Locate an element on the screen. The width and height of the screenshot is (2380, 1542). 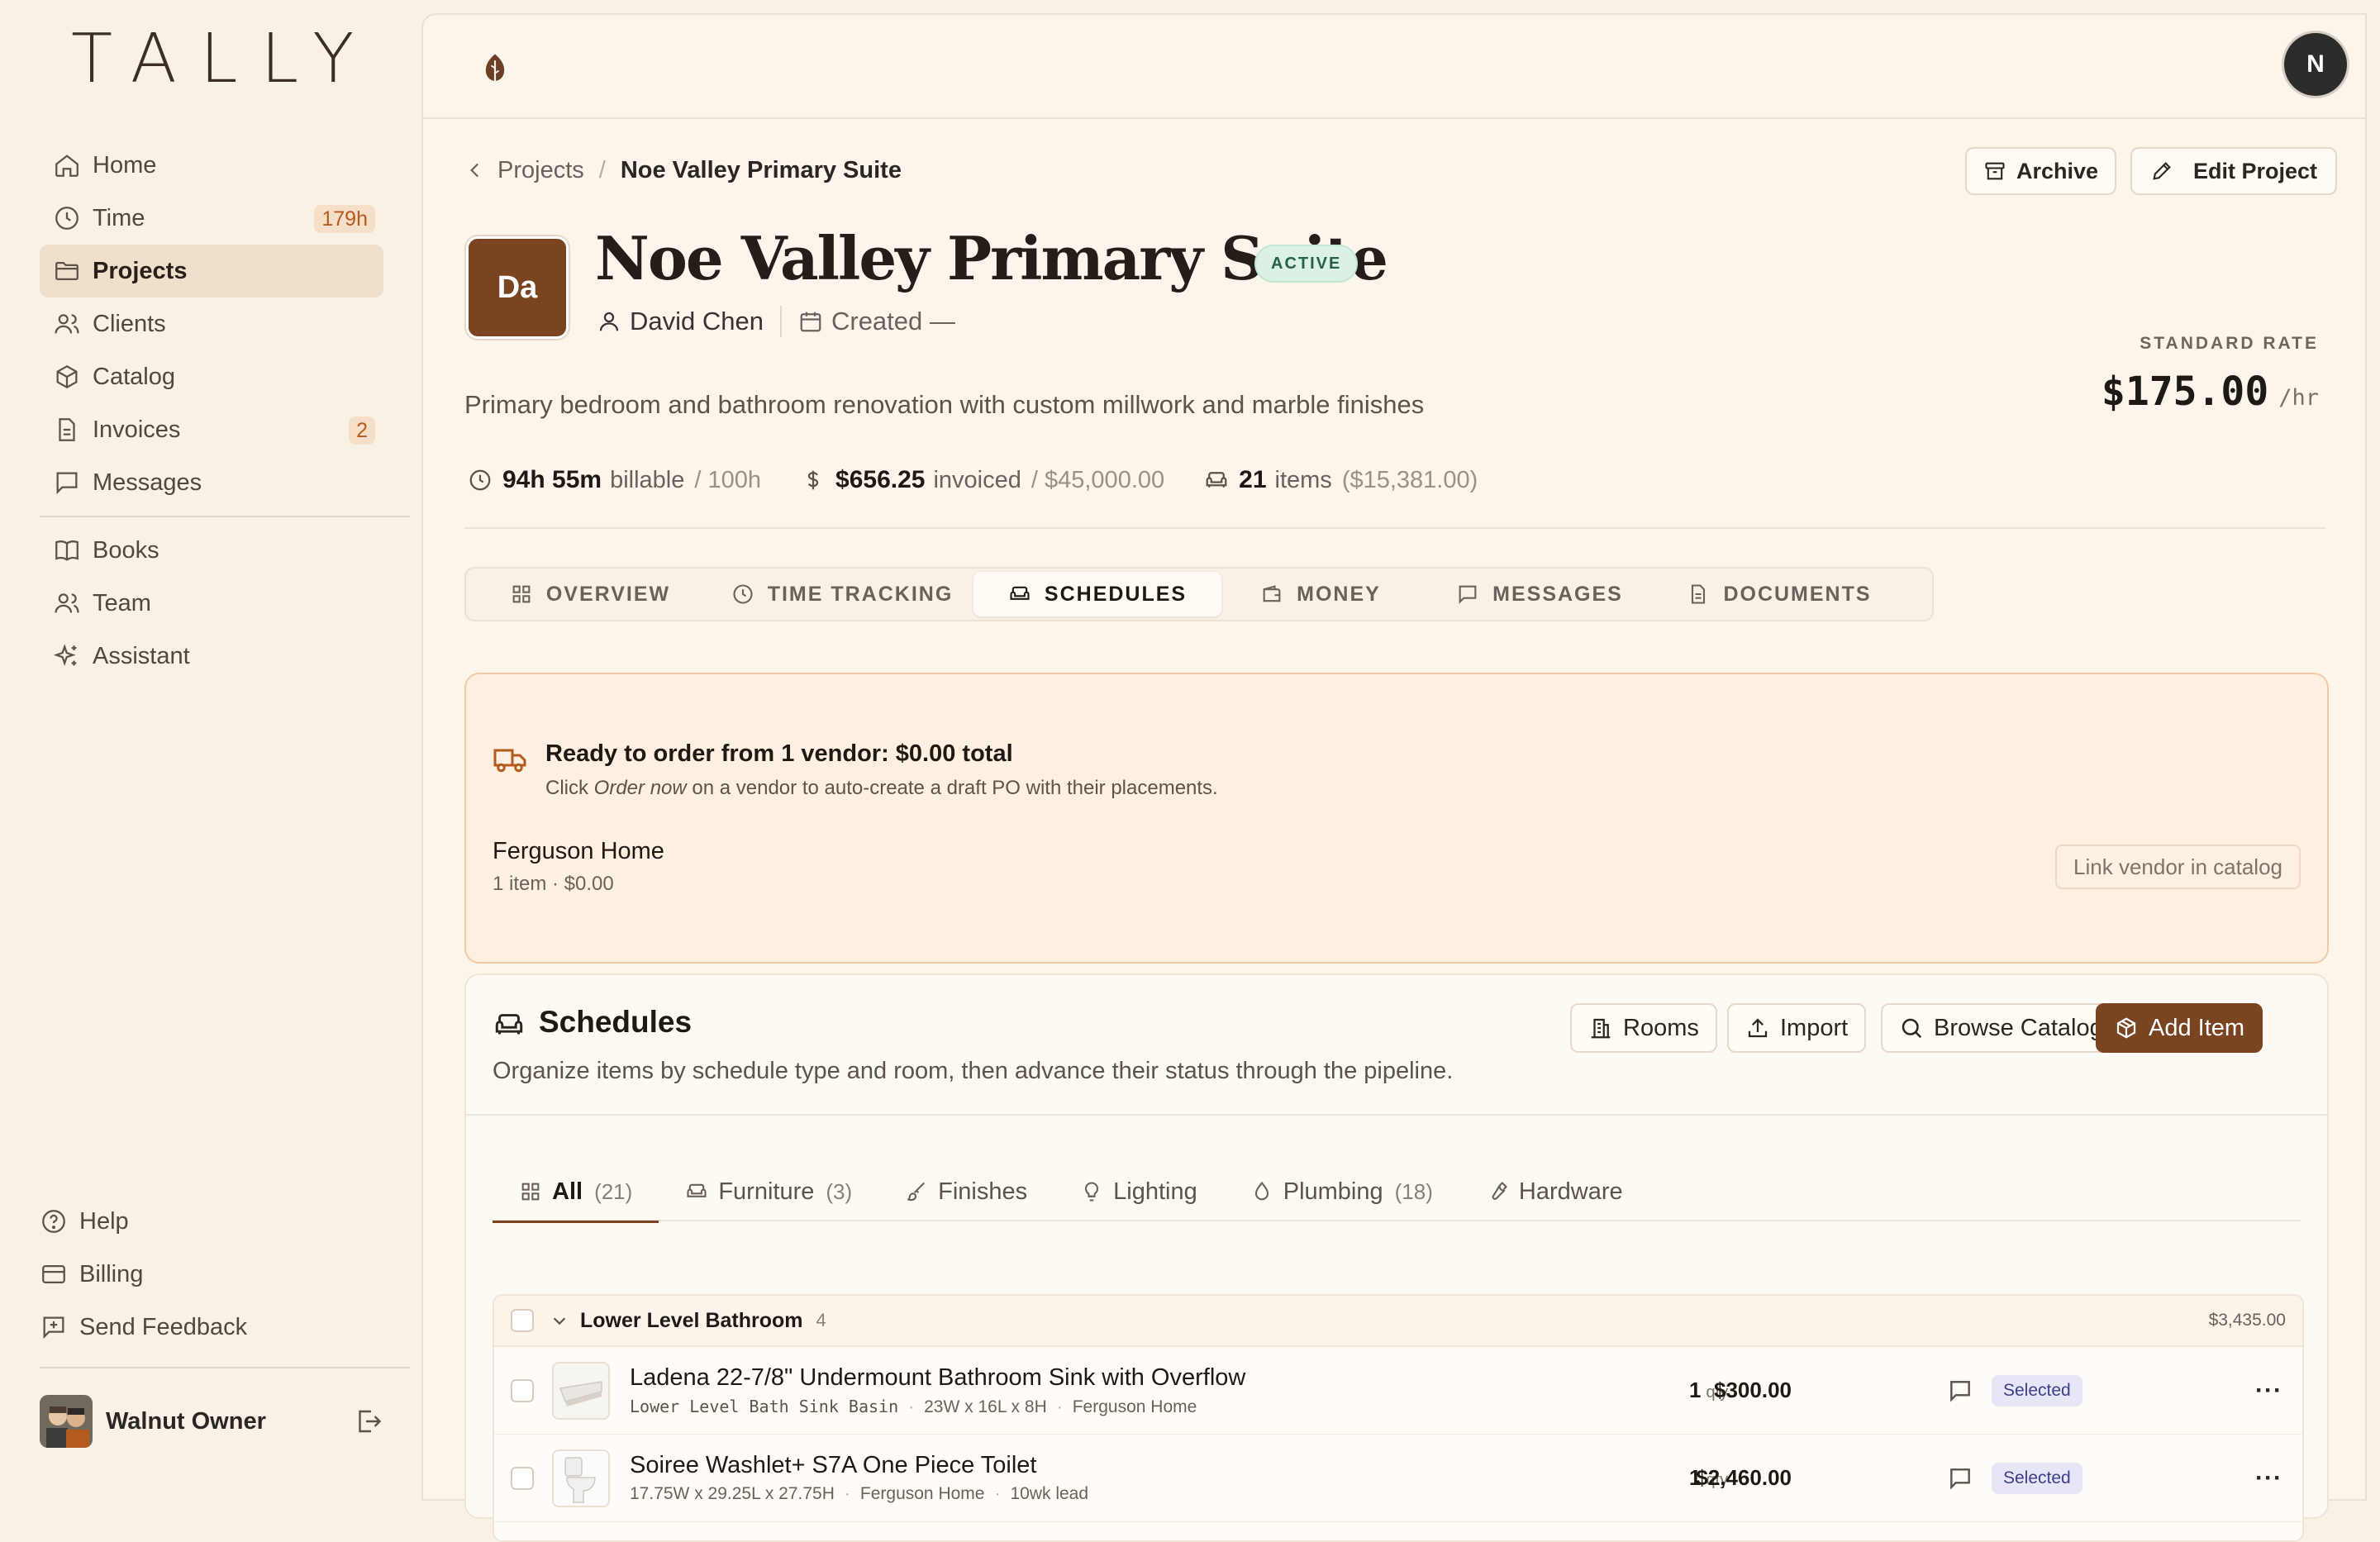
schedule-tab-hardware: Hardware is located at coordinates (1554, 1191).